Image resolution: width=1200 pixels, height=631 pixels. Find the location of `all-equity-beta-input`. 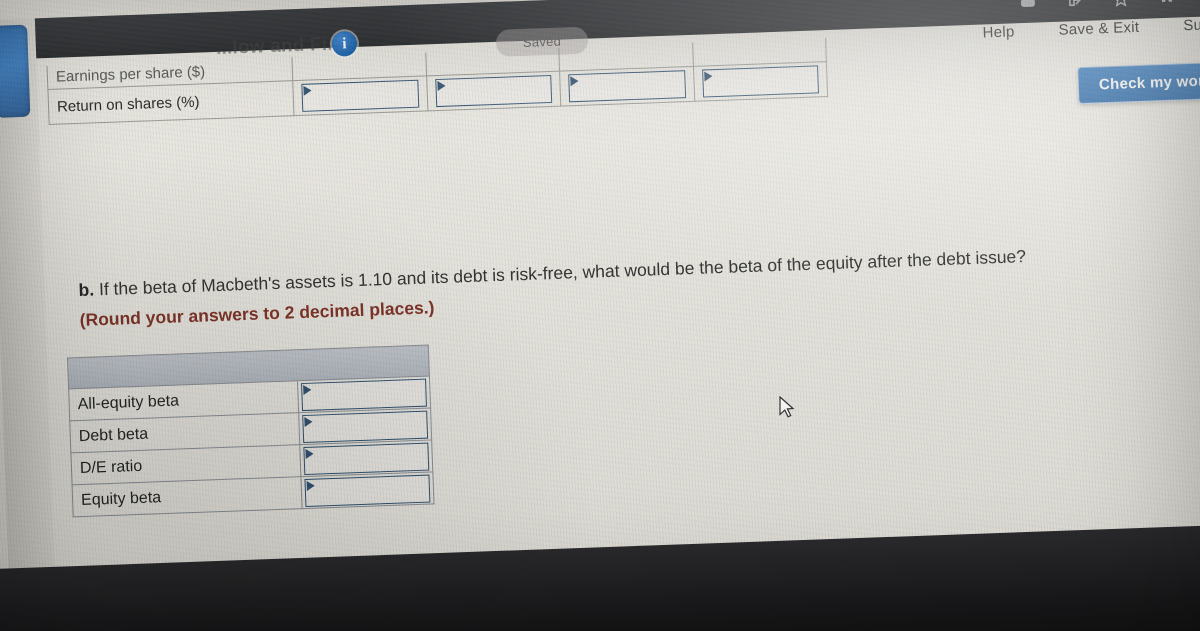

all-equity-beta-input is located at coordinates (364, 394).